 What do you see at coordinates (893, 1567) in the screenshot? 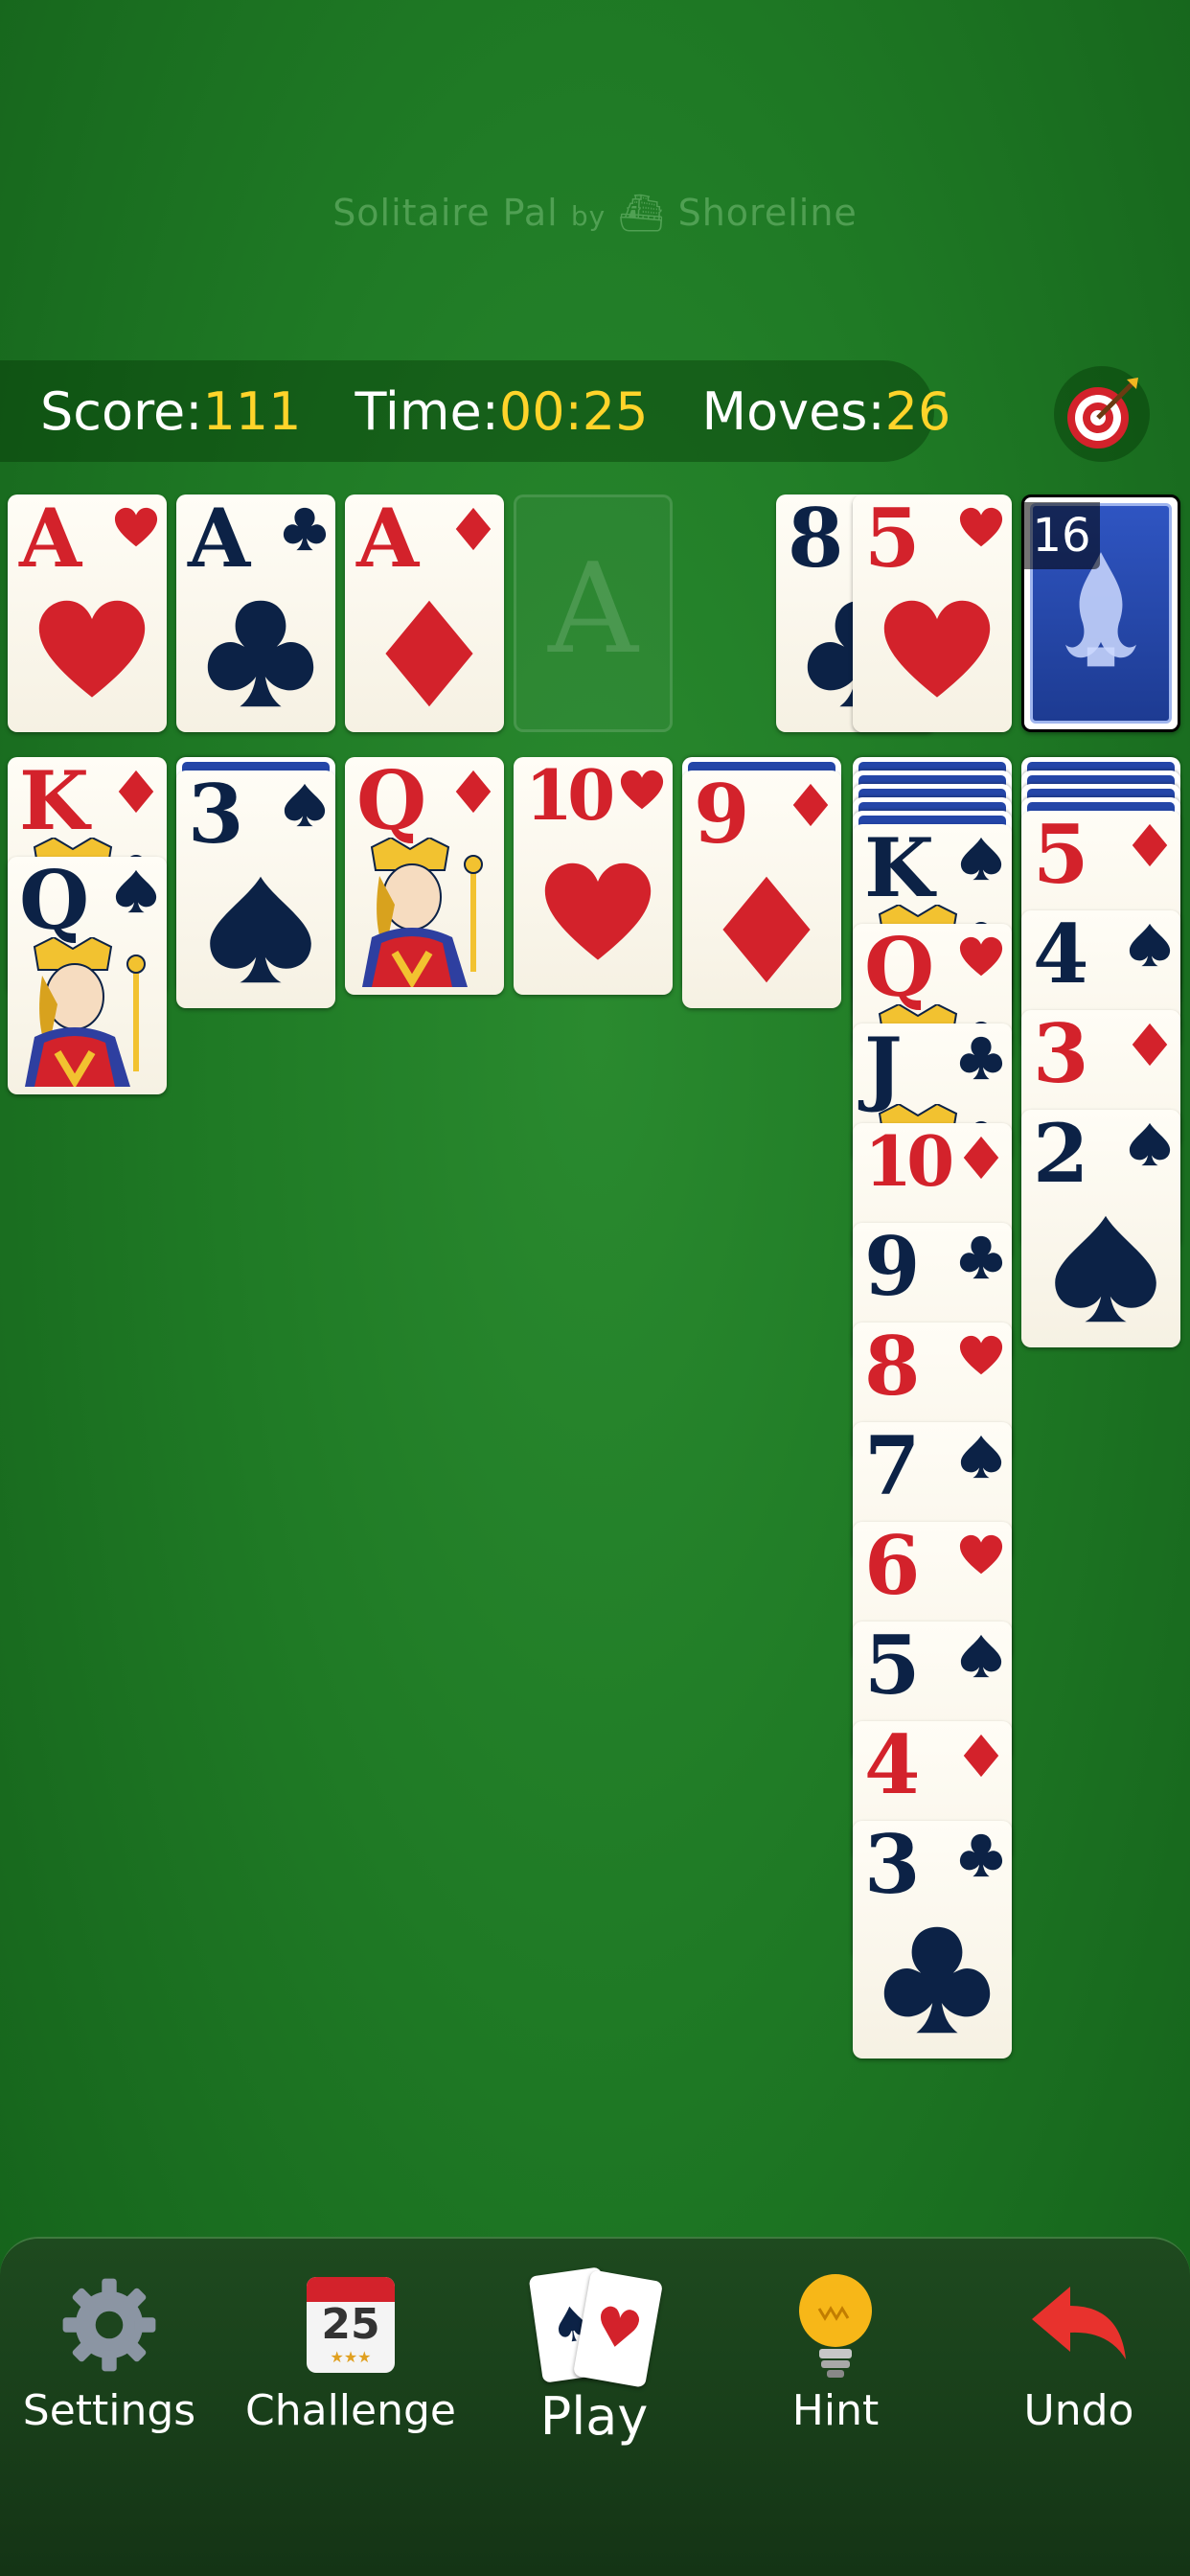
I see `card-rank: 6` at bounding box center [893, 1567].